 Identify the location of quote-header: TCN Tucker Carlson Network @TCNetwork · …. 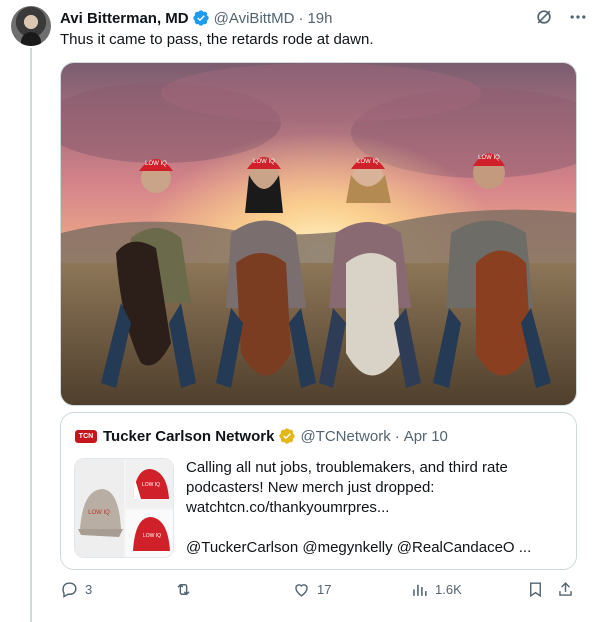
(261, 436).